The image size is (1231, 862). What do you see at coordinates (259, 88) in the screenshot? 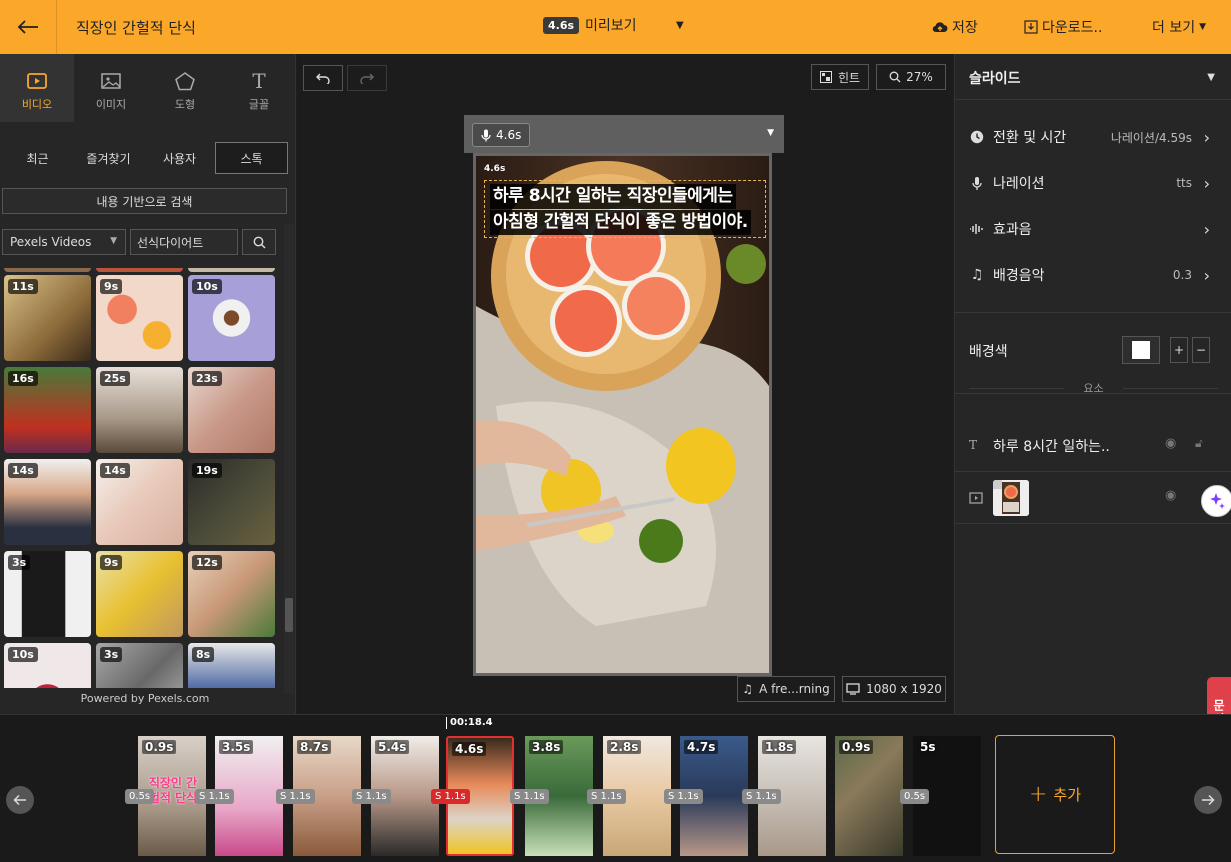
I see `tab-font: T 글꼴` at bounding box center [259, 88].